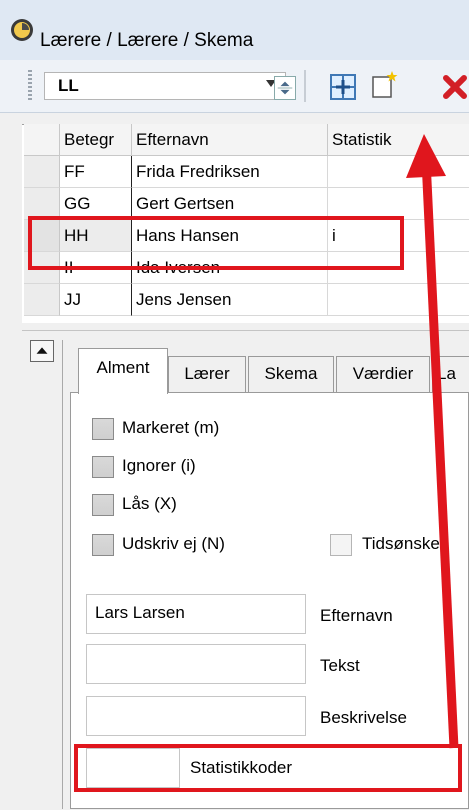 The height and width of the screenshot is (810, 469). Describe the element at coordinates (123, 371) in the screenshot. I see `tab-alment: Alment` at that location.